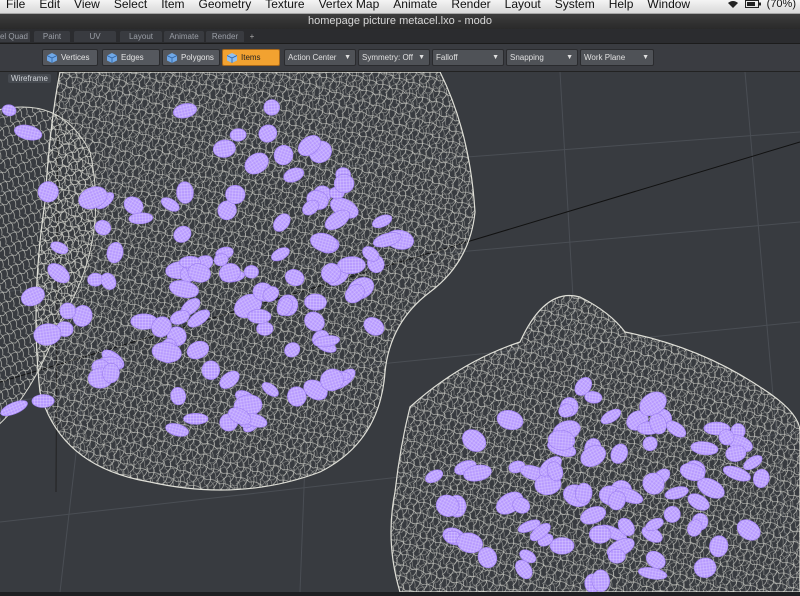  What do you see at coordinates (605, 57) in the screenshot?
I see `work-plane-label: Work Plane` at bounding box center [605, 57].